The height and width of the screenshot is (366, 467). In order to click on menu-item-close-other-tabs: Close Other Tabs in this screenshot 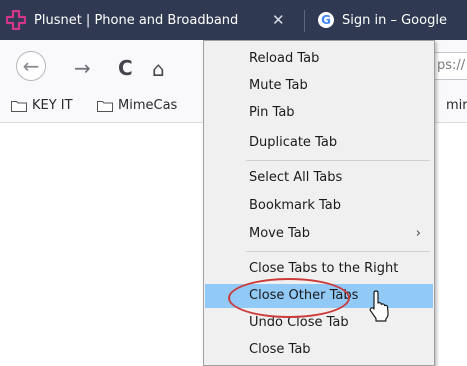, I will do `click(319, 296)`.